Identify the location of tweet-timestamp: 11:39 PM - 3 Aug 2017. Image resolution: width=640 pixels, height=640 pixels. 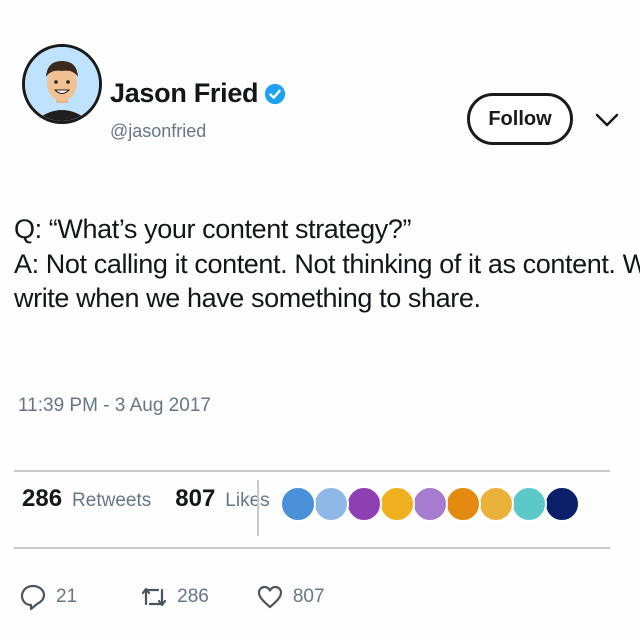
(114, 406).